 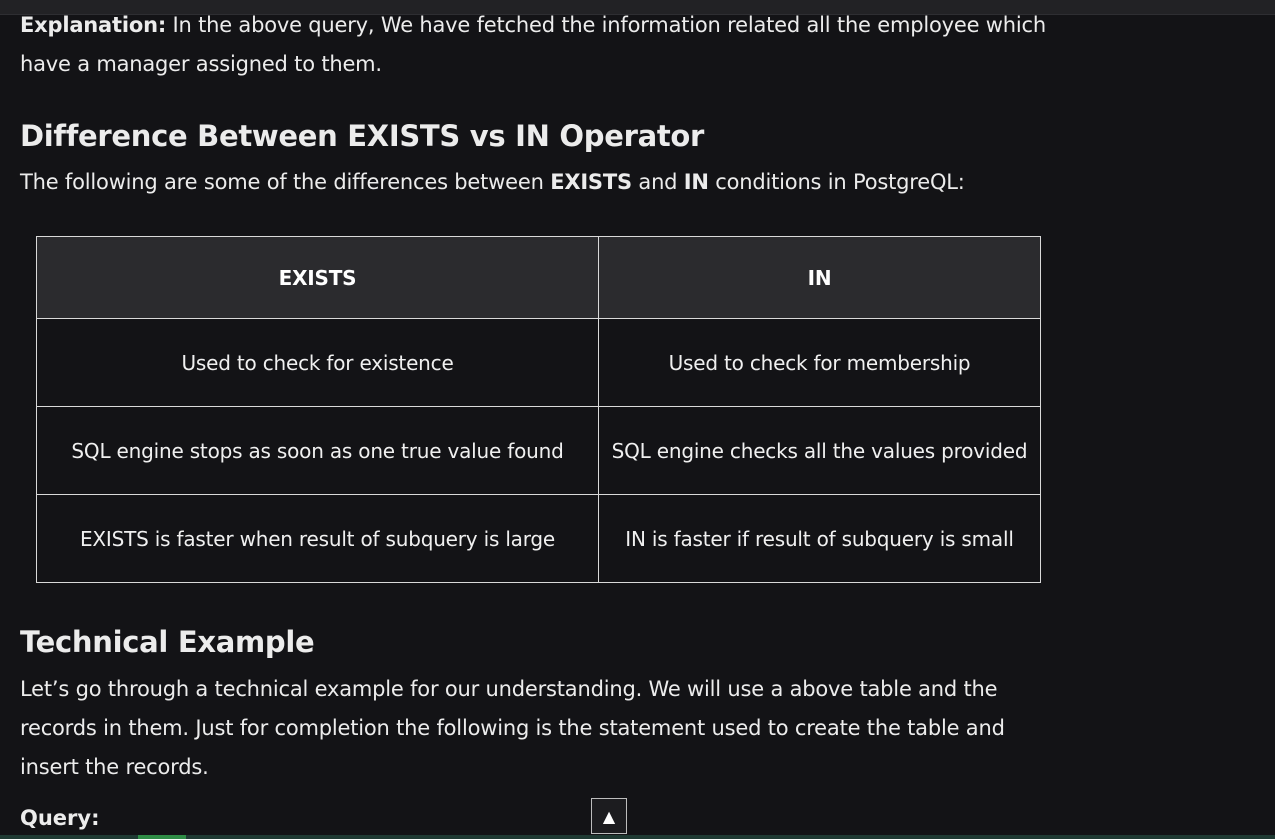 What do you see at coordinates (60, 818) in the screenshot?
I see `query-label: Query:` at bounding box center [60, 818].